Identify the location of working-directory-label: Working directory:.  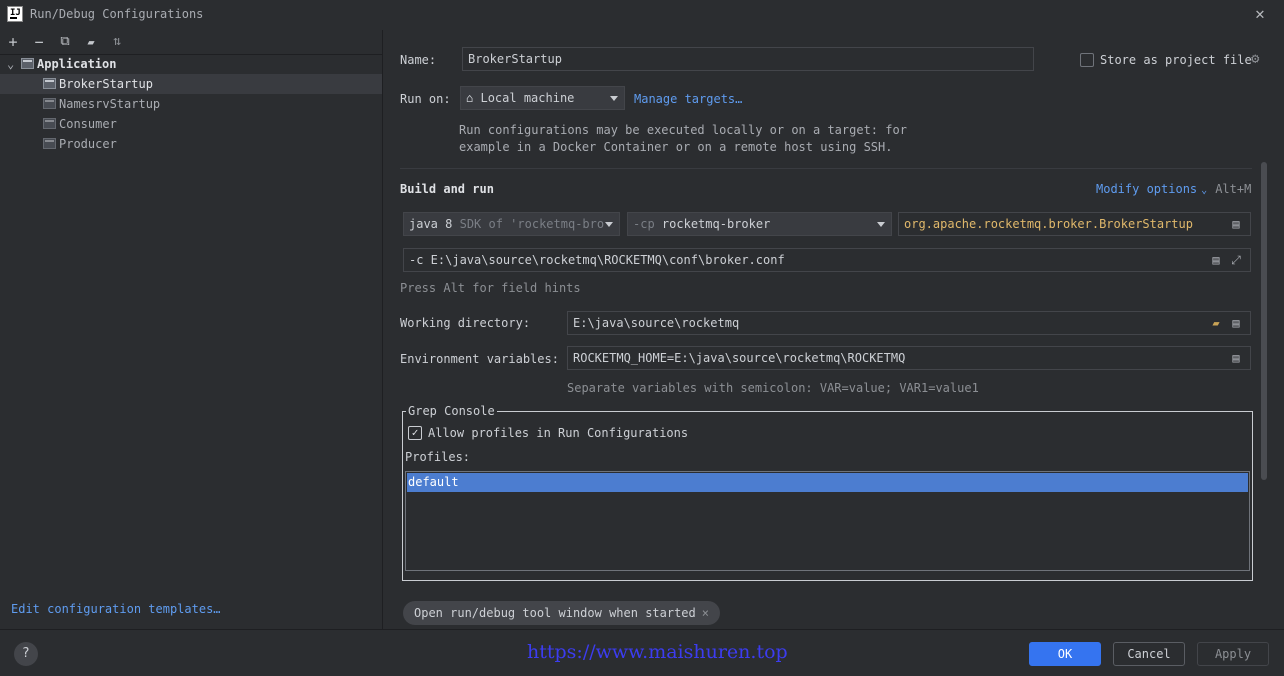
(465, 323).